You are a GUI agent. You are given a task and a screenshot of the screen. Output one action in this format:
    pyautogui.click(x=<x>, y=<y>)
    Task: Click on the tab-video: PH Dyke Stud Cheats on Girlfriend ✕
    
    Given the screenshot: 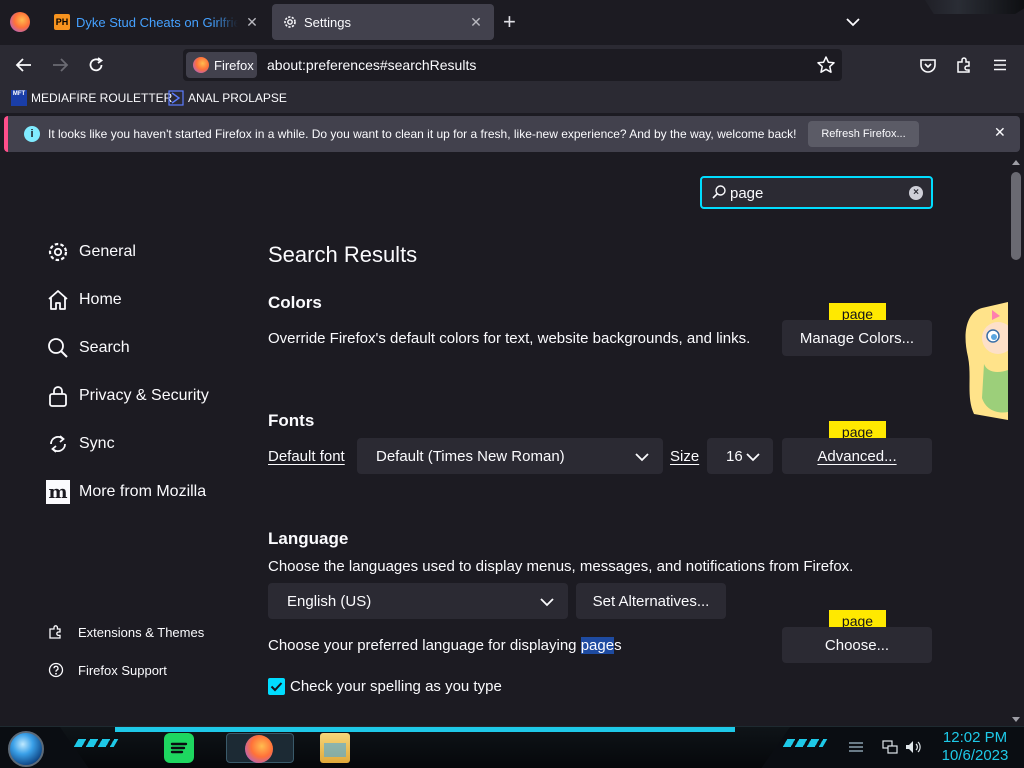 What is the action you would take?
    pyautogui.click(x=157, y=22)
    